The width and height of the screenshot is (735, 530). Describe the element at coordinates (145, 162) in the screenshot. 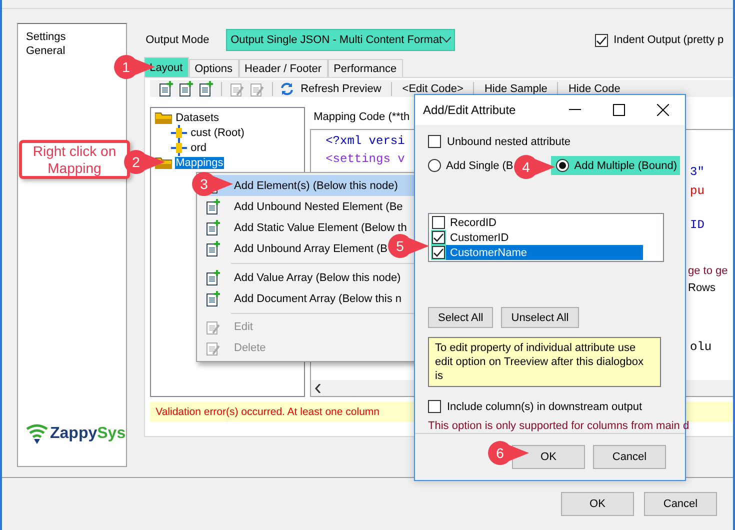

I see `step-badge: 2` at that location.